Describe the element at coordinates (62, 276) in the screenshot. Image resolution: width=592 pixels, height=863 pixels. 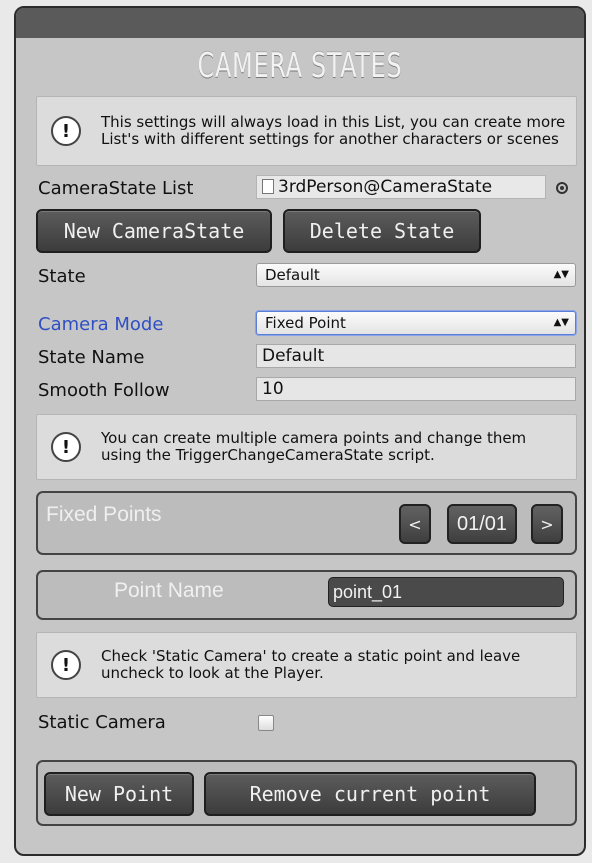
I see `state-label: State` at that location.